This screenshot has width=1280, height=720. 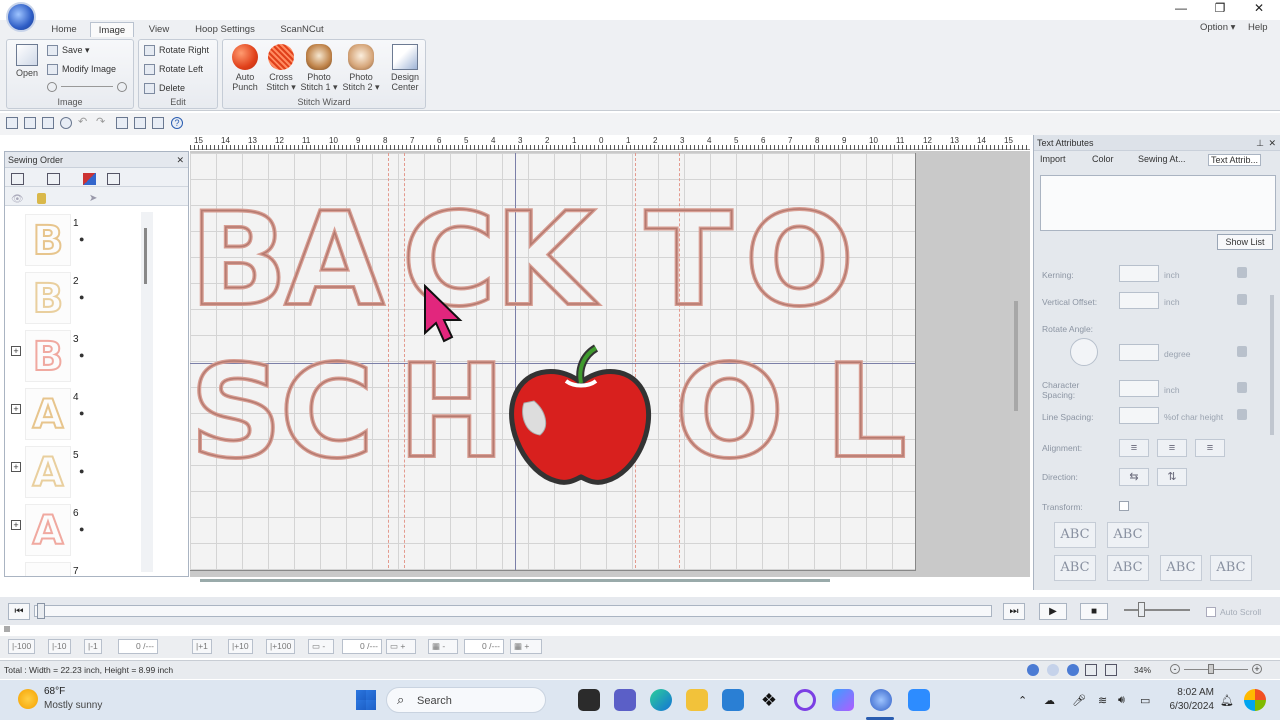 What do you see at coordinates (1139, 388) in the screenshot?
I see `character-spacing-input` at bounding box center [1139, 388].